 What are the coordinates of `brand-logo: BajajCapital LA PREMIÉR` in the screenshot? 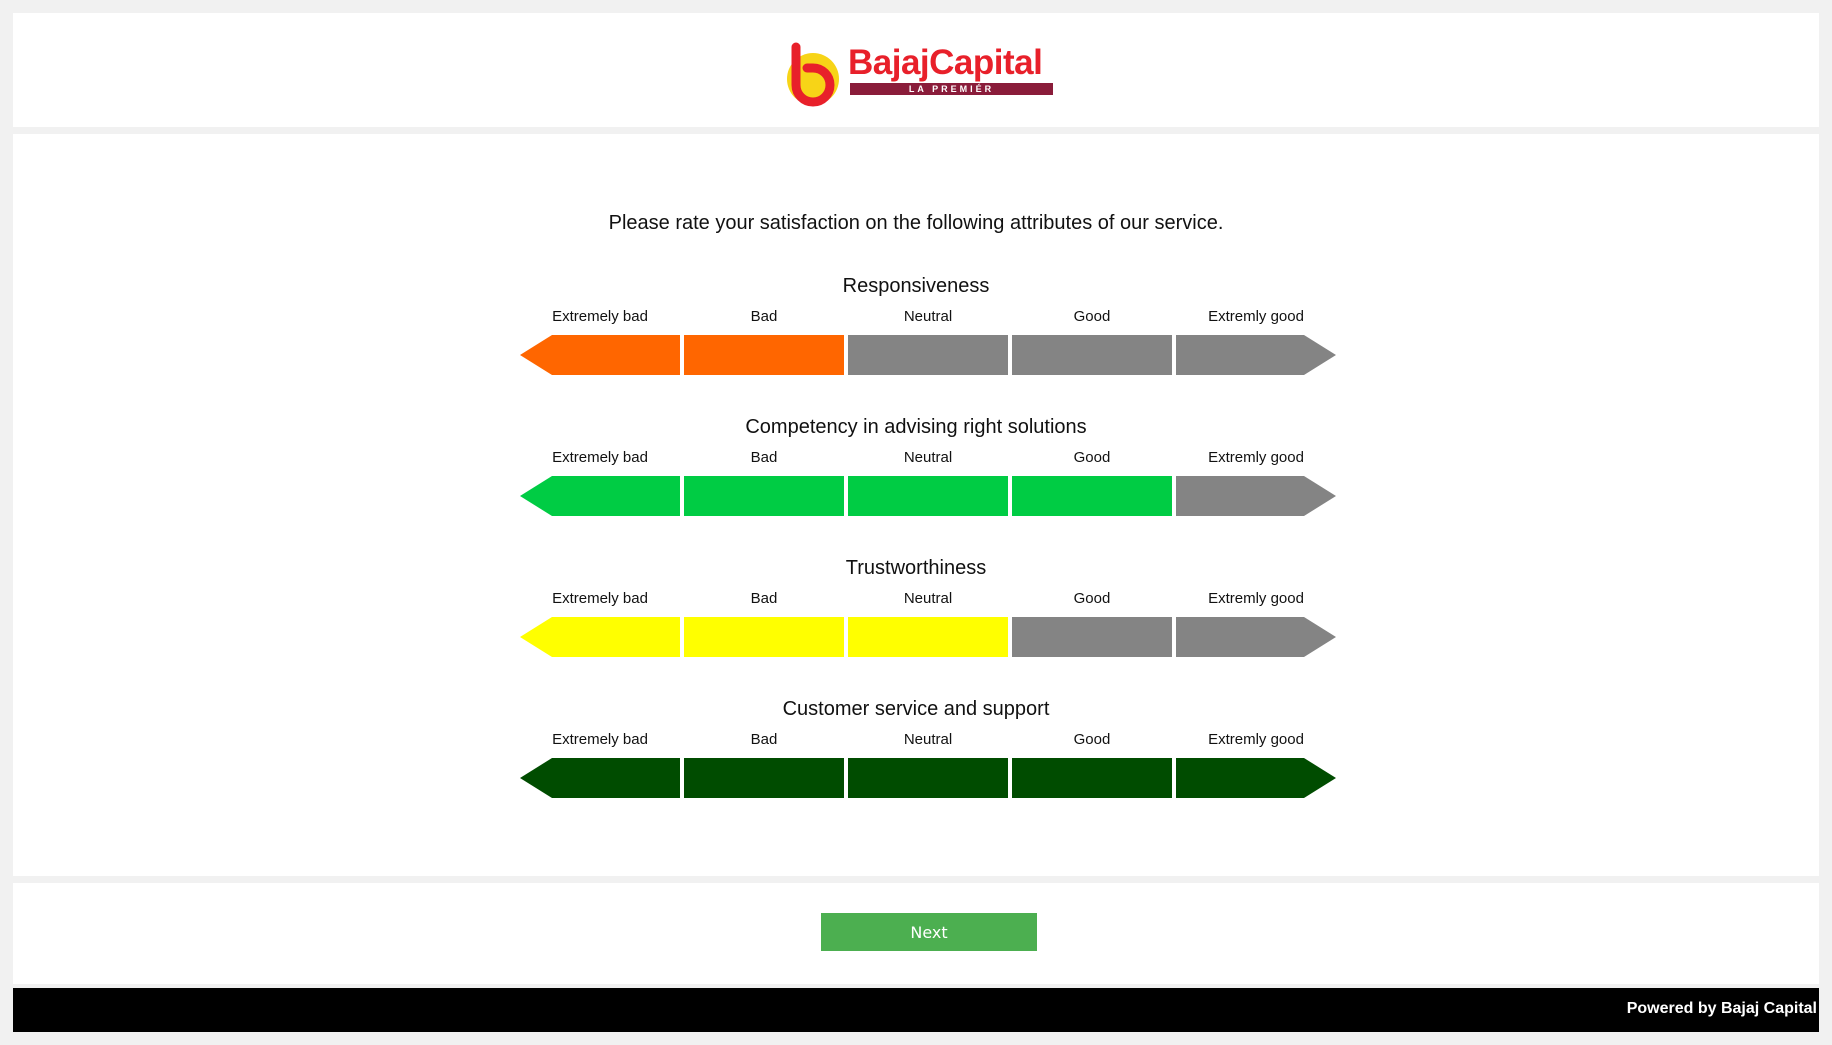 It's located at (925, 76).